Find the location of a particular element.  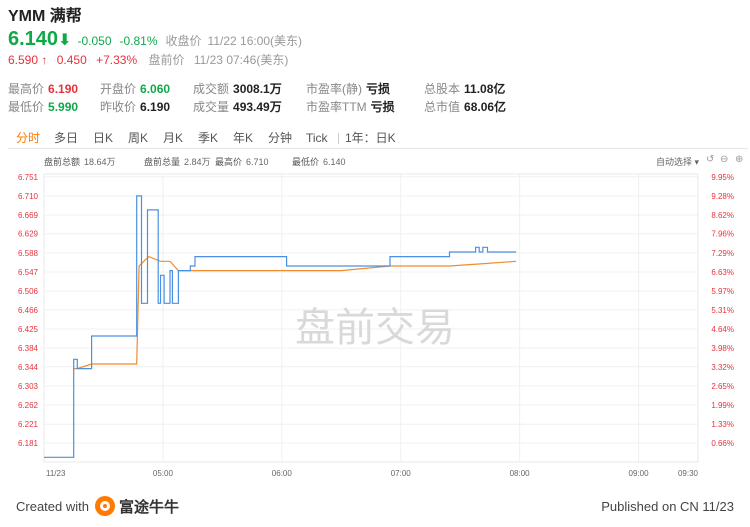

tab-monthly-k: 月K is located at coordinates (173, 138).